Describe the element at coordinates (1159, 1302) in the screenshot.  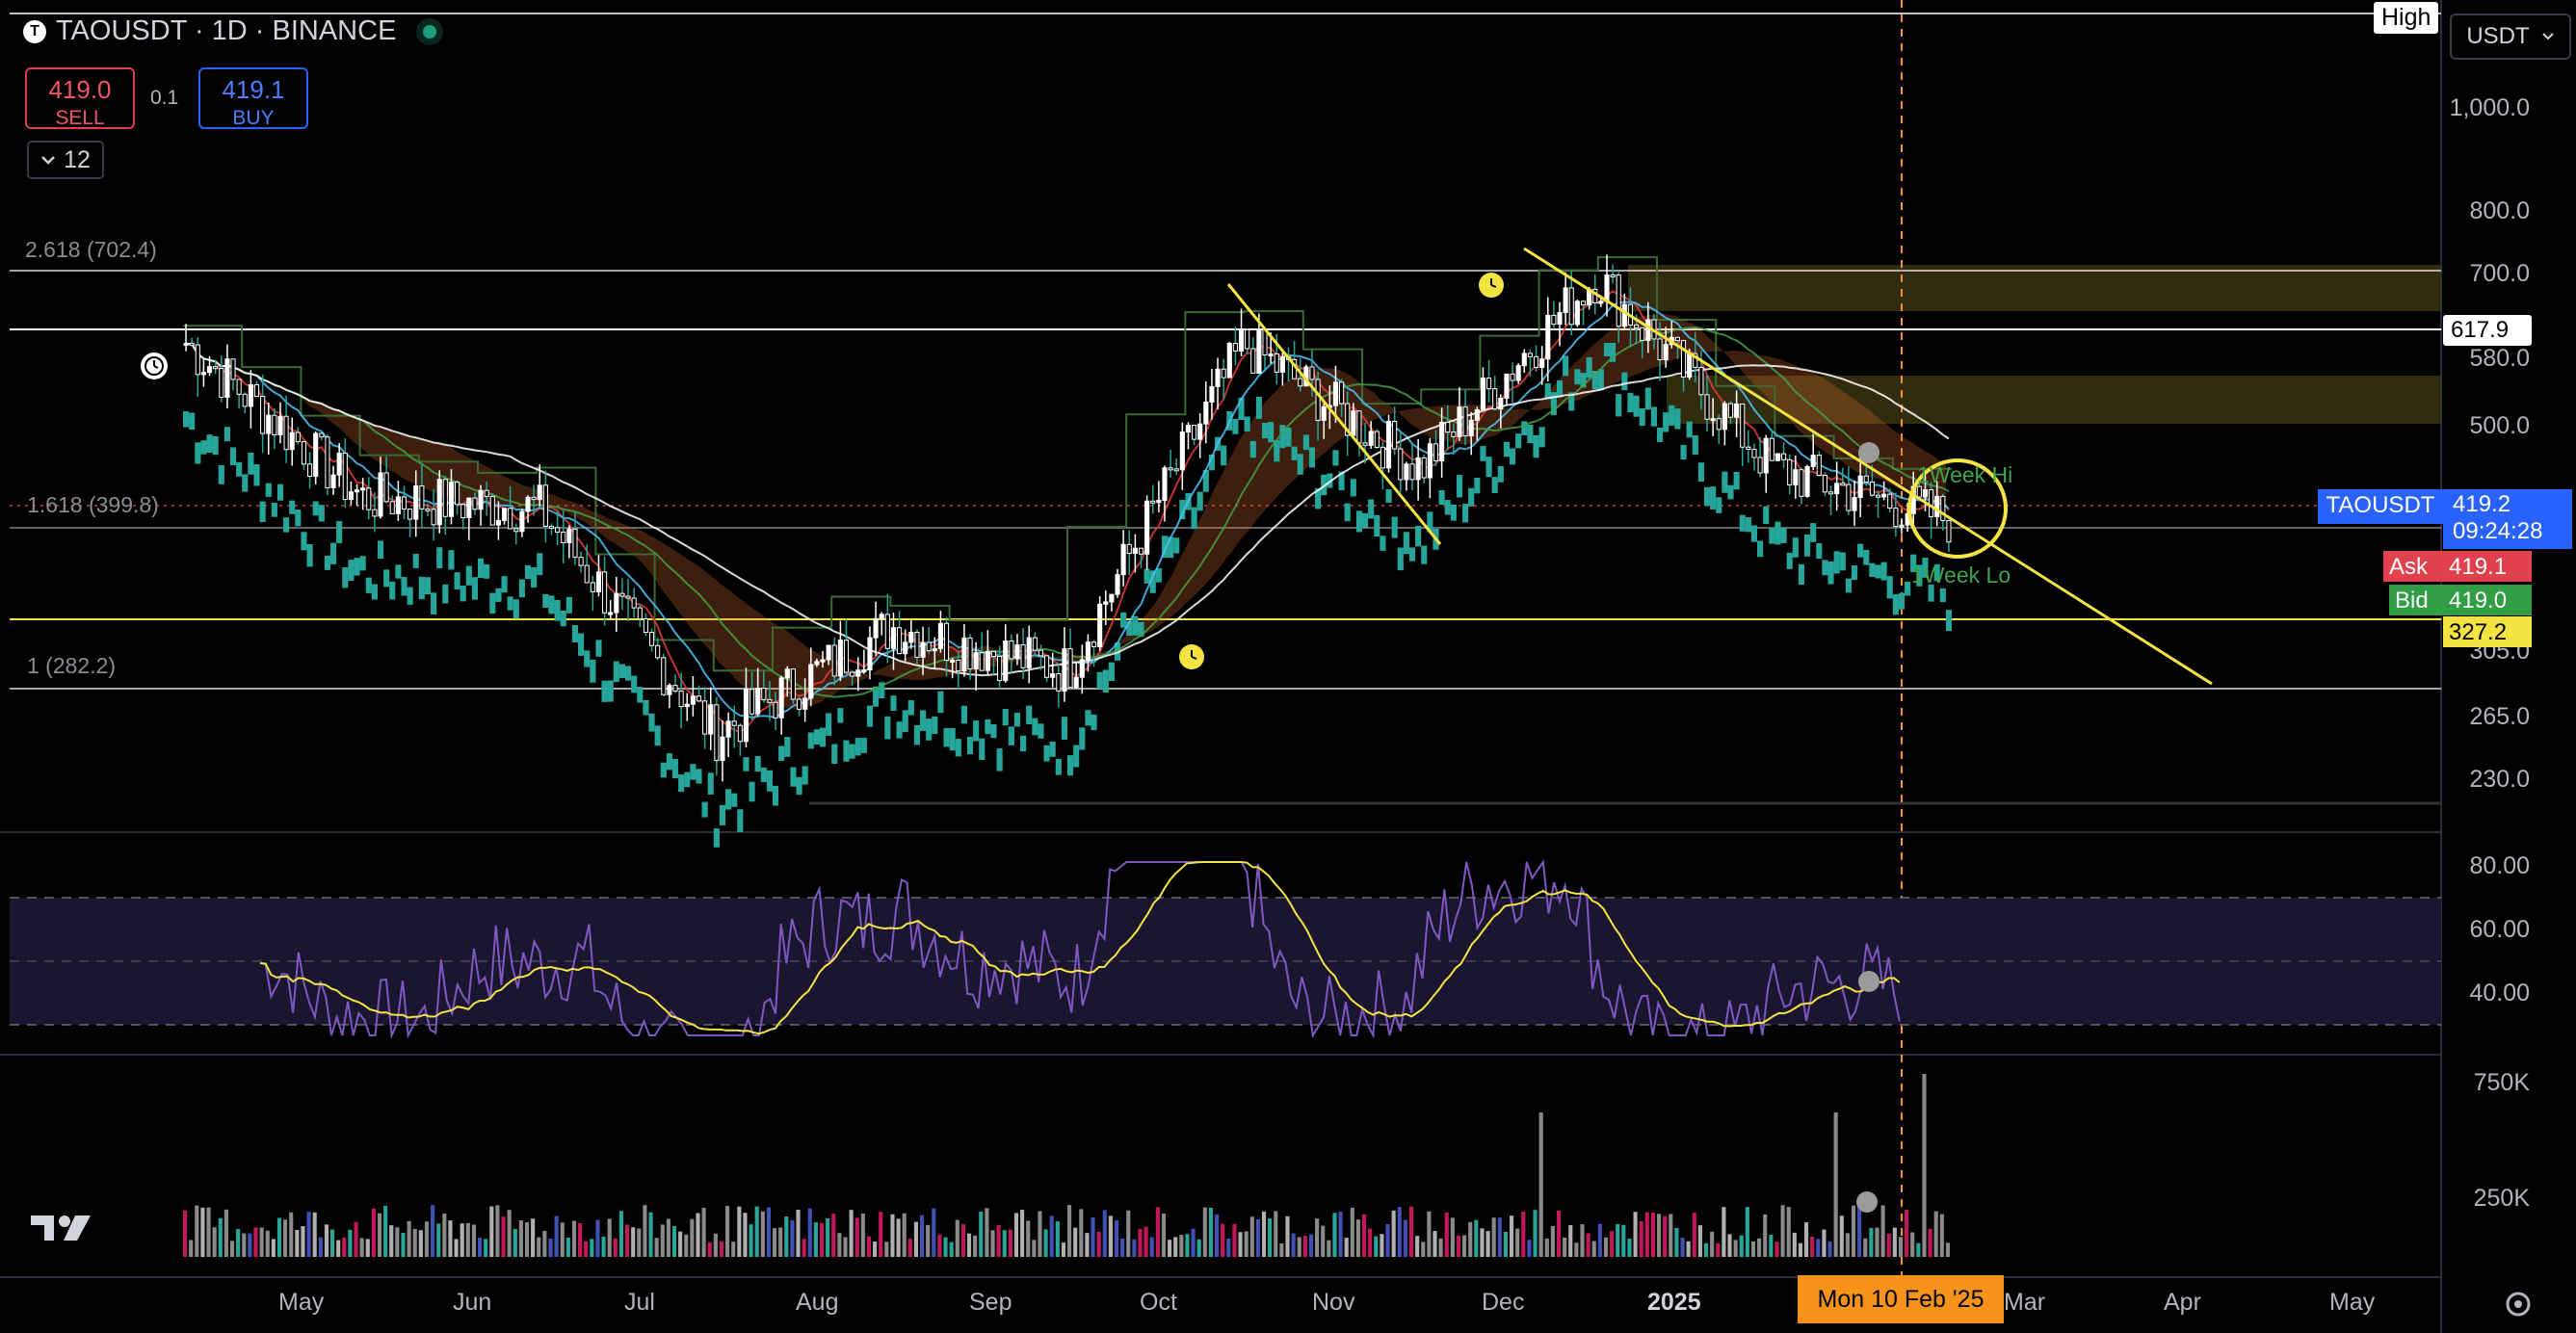
I see `month-label: Oct` at that location.